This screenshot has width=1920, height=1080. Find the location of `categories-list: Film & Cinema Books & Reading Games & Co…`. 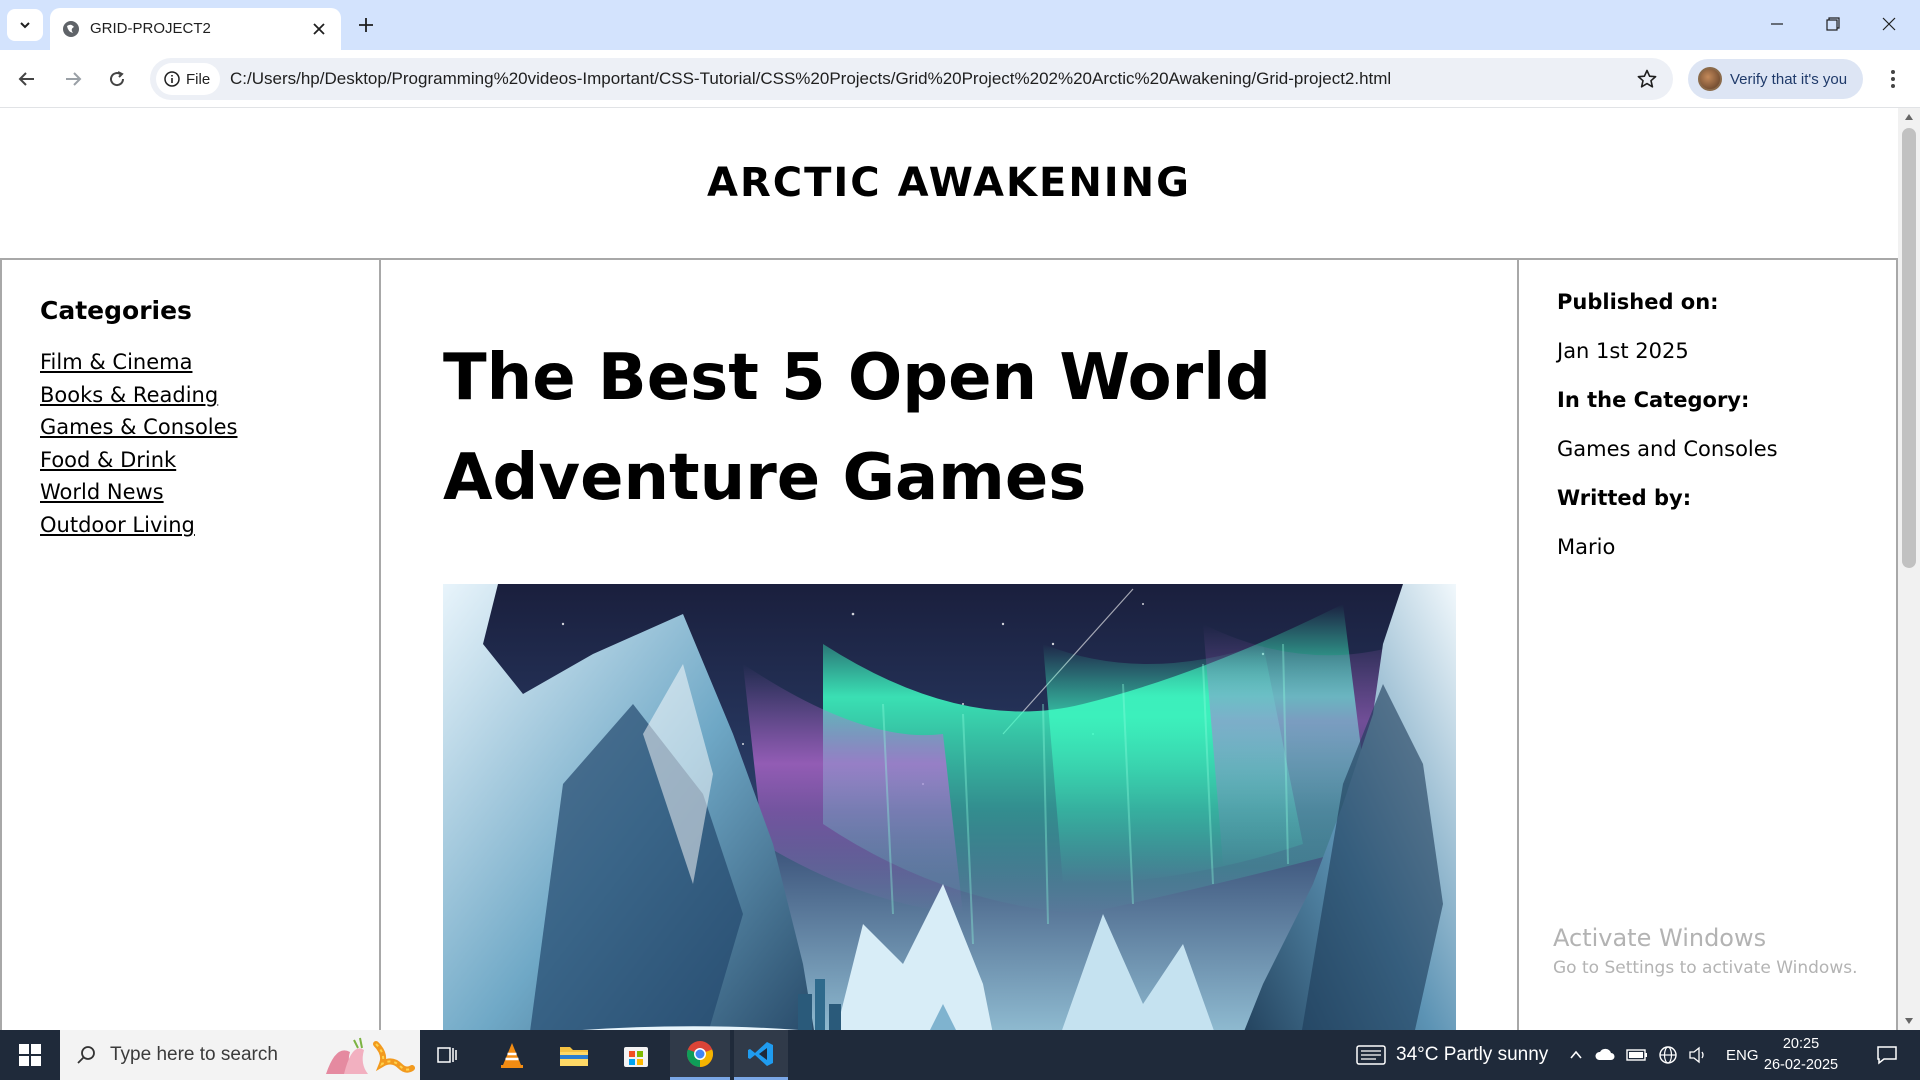

categories-list: Film & Cinema Books & Reading Games & Co… is located at coordinates (139, 448).